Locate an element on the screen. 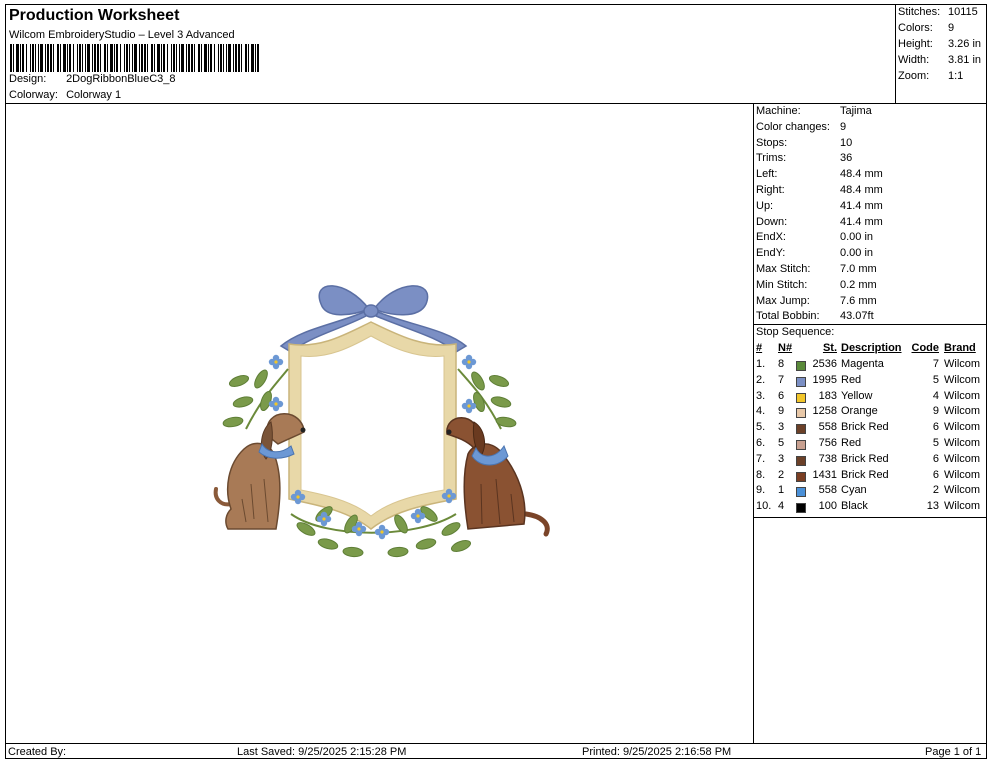  info-row: Up: 41.4 mm is located at coordinates (819, 206).